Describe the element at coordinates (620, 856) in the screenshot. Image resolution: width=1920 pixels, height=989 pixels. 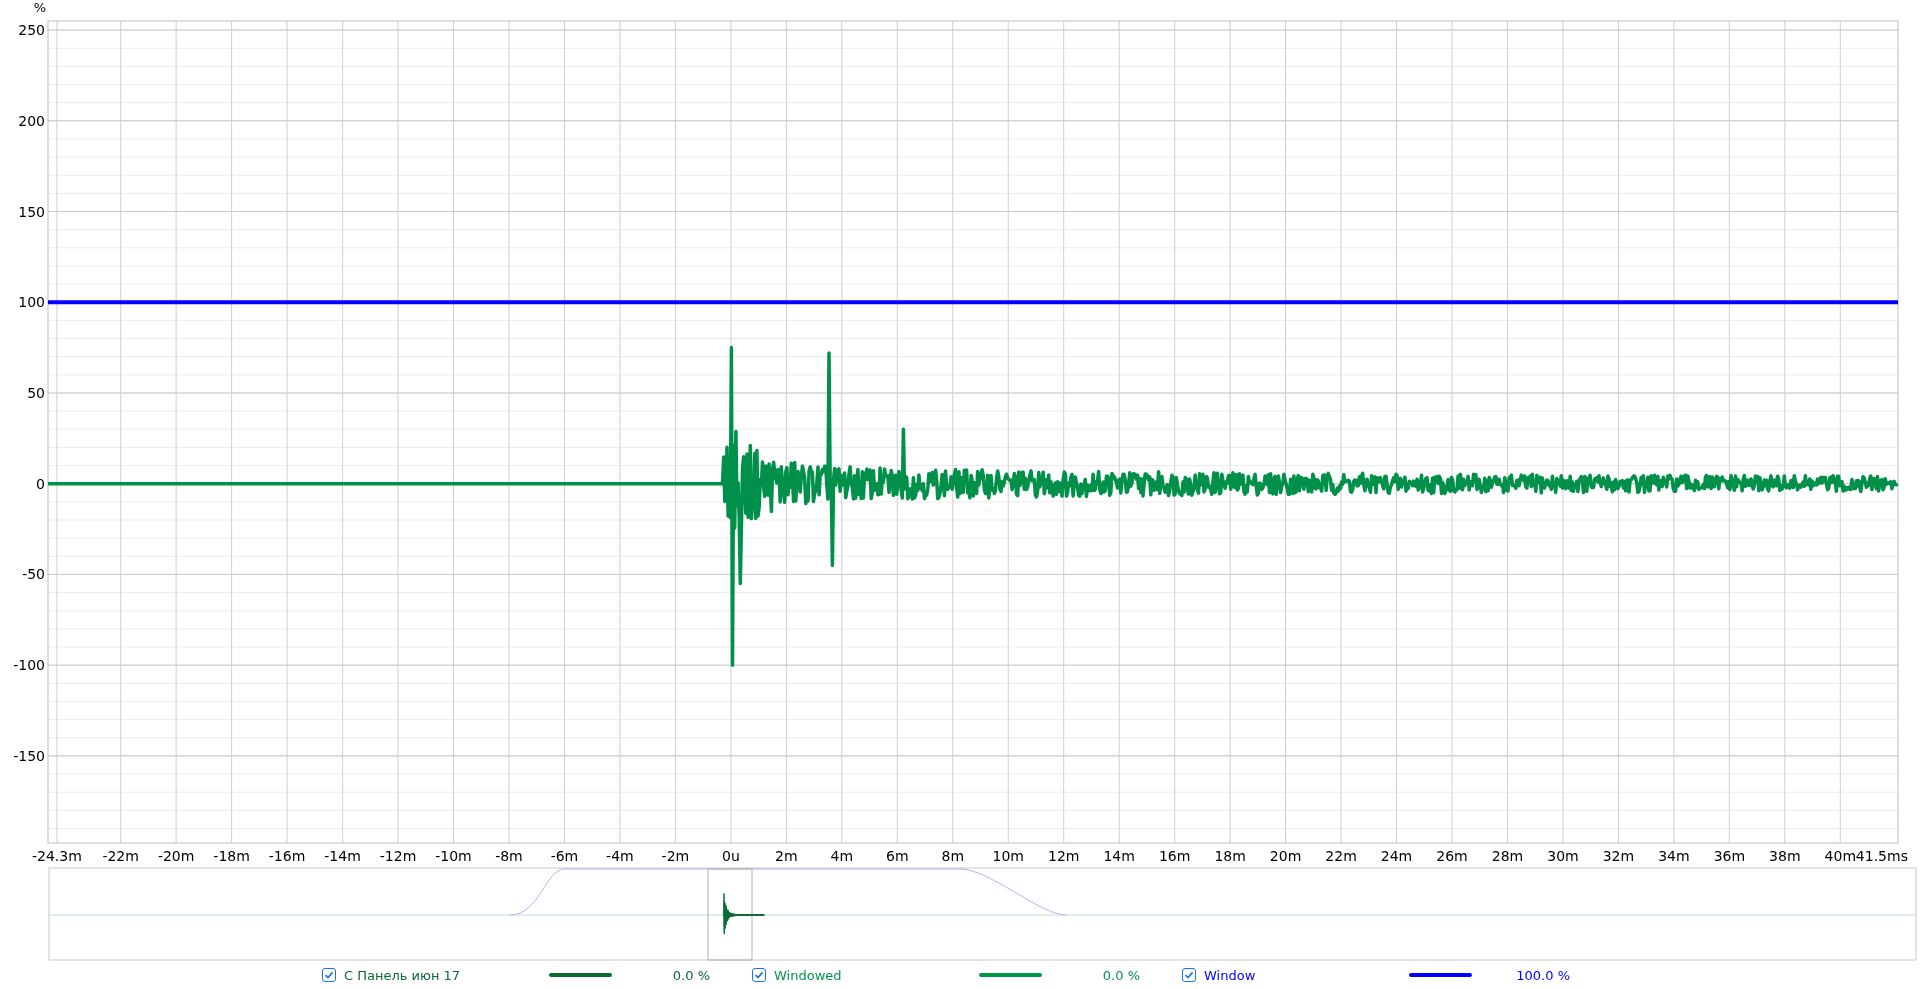
I see `x-tick-label: -4m` at that location.